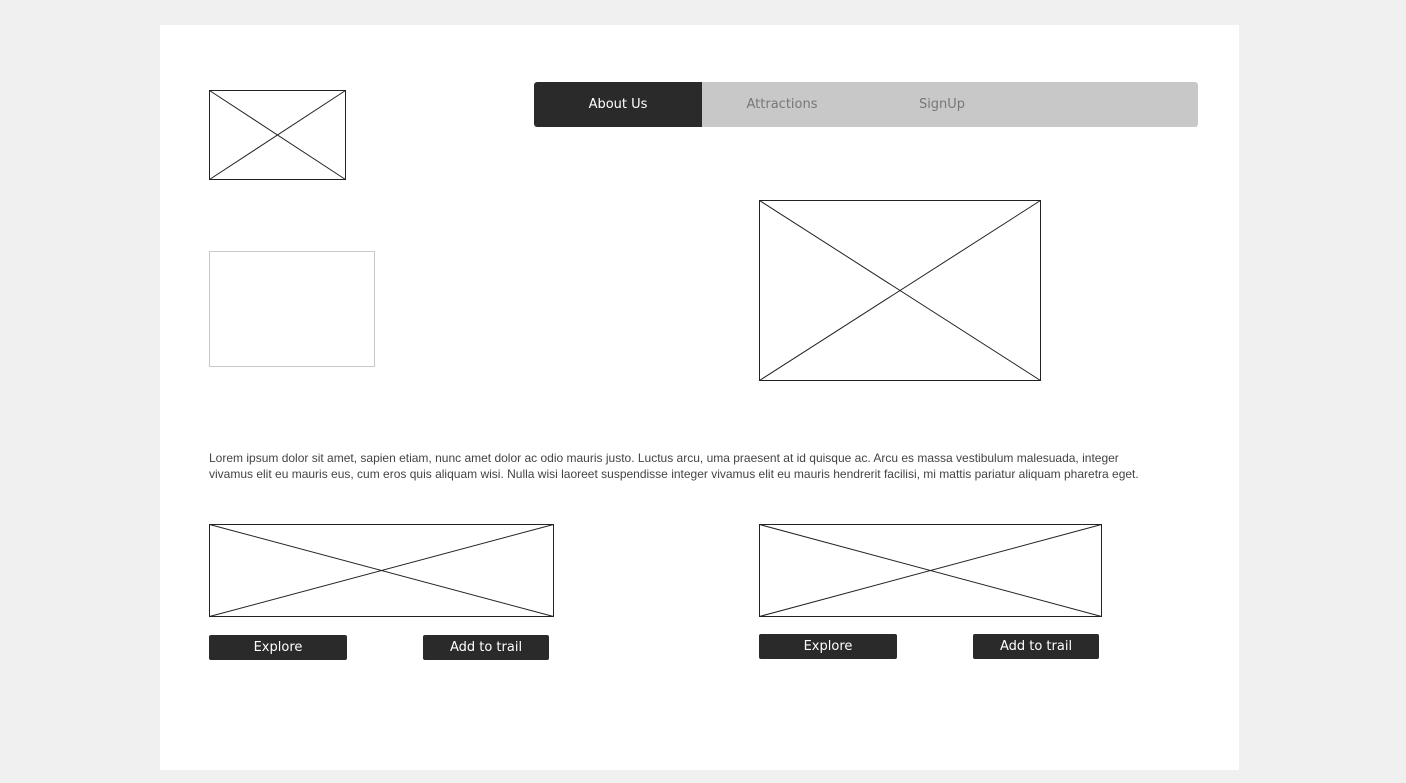 This screenshot has width=1406, height=783. I want to click on main-nav: About Us Attractions SignUp, so click(866, 104).